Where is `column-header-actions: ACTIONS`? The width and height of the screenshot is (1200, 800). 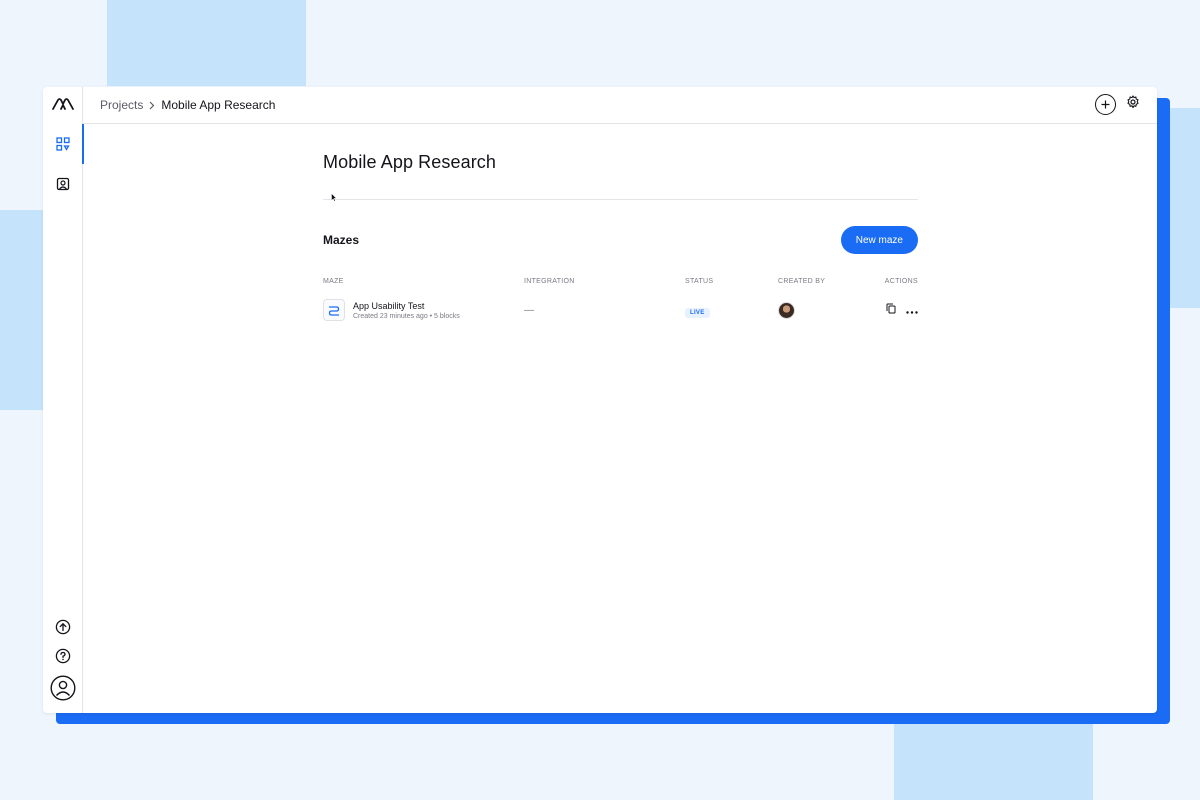 column-header-actions: ACTIONS is located at coordinates (901, 281).